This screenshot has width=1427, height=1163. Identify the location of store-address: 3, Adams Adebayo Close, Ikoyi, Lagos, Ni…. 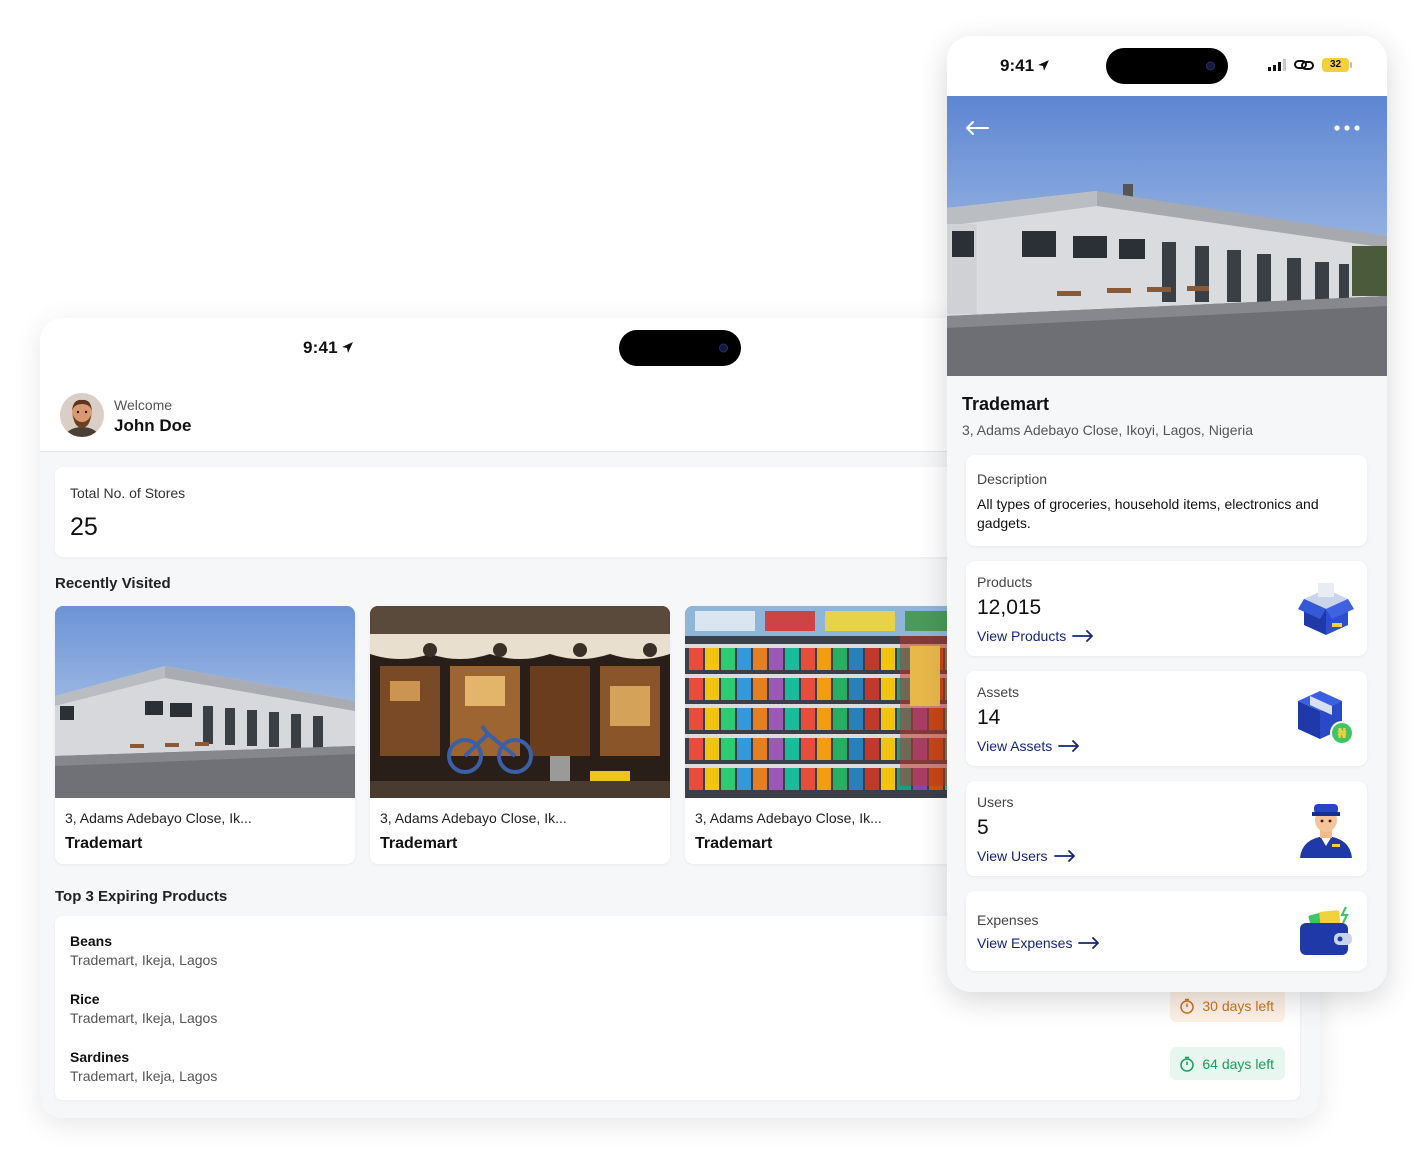
(1108, 430).